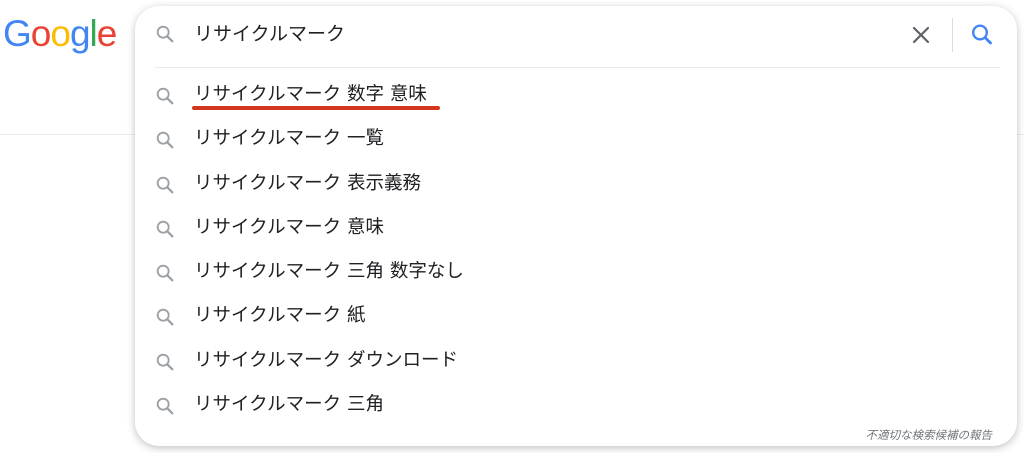 This screenshot has width=1024, height=453. I want to click on suggestion-text: リサイクルマーク 意味, so click(289, 227).